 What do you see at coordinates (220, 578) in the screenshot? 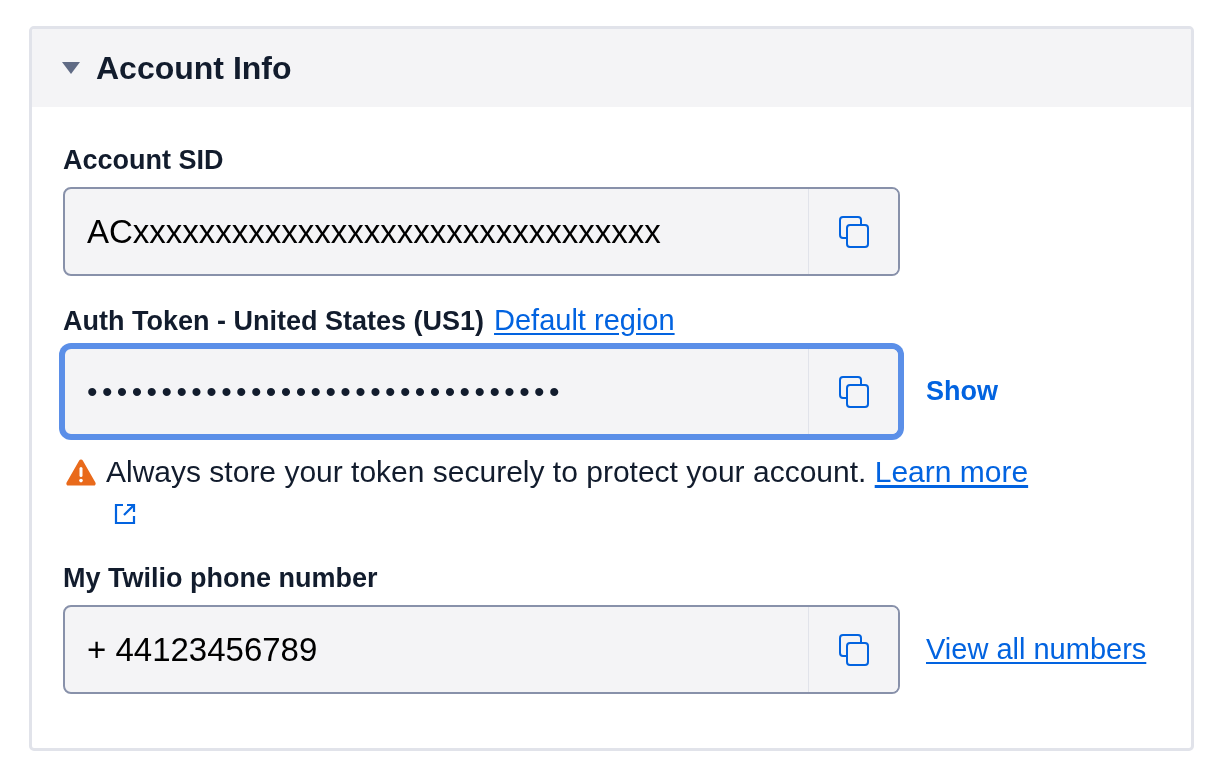
I see `field-label: My Twilio phone number` at bounding box center [220, 578].